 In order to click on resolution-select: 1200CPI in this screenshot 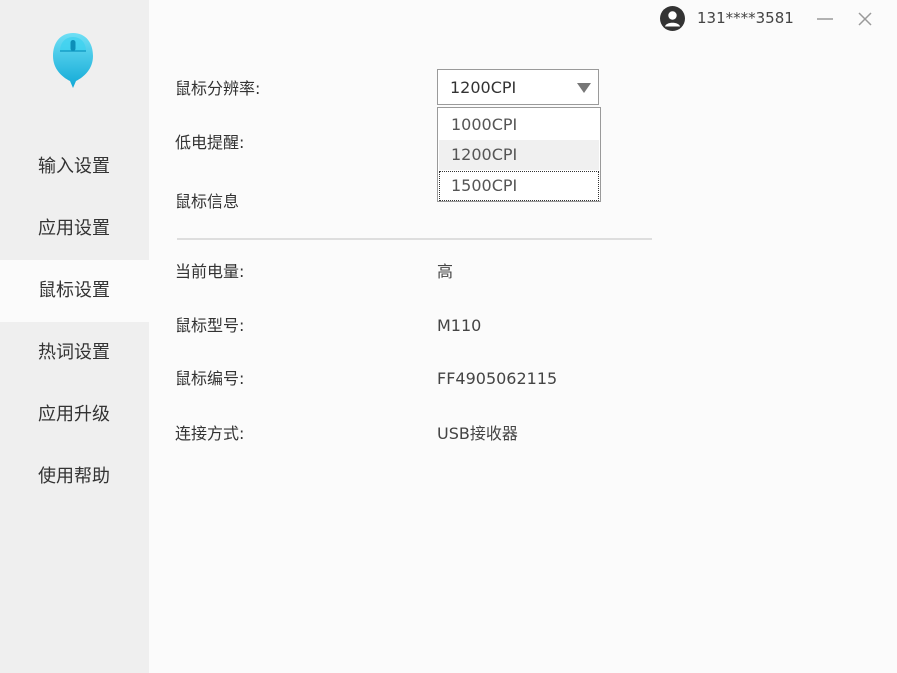, I will do `click(518, 87)`.